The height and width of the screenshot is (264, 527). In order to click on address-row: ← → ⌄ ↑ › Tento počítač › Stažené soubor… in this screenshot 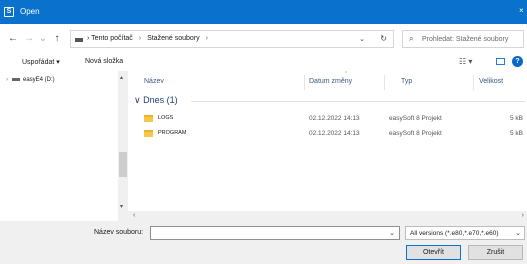, I will do `click(263, 39)`.